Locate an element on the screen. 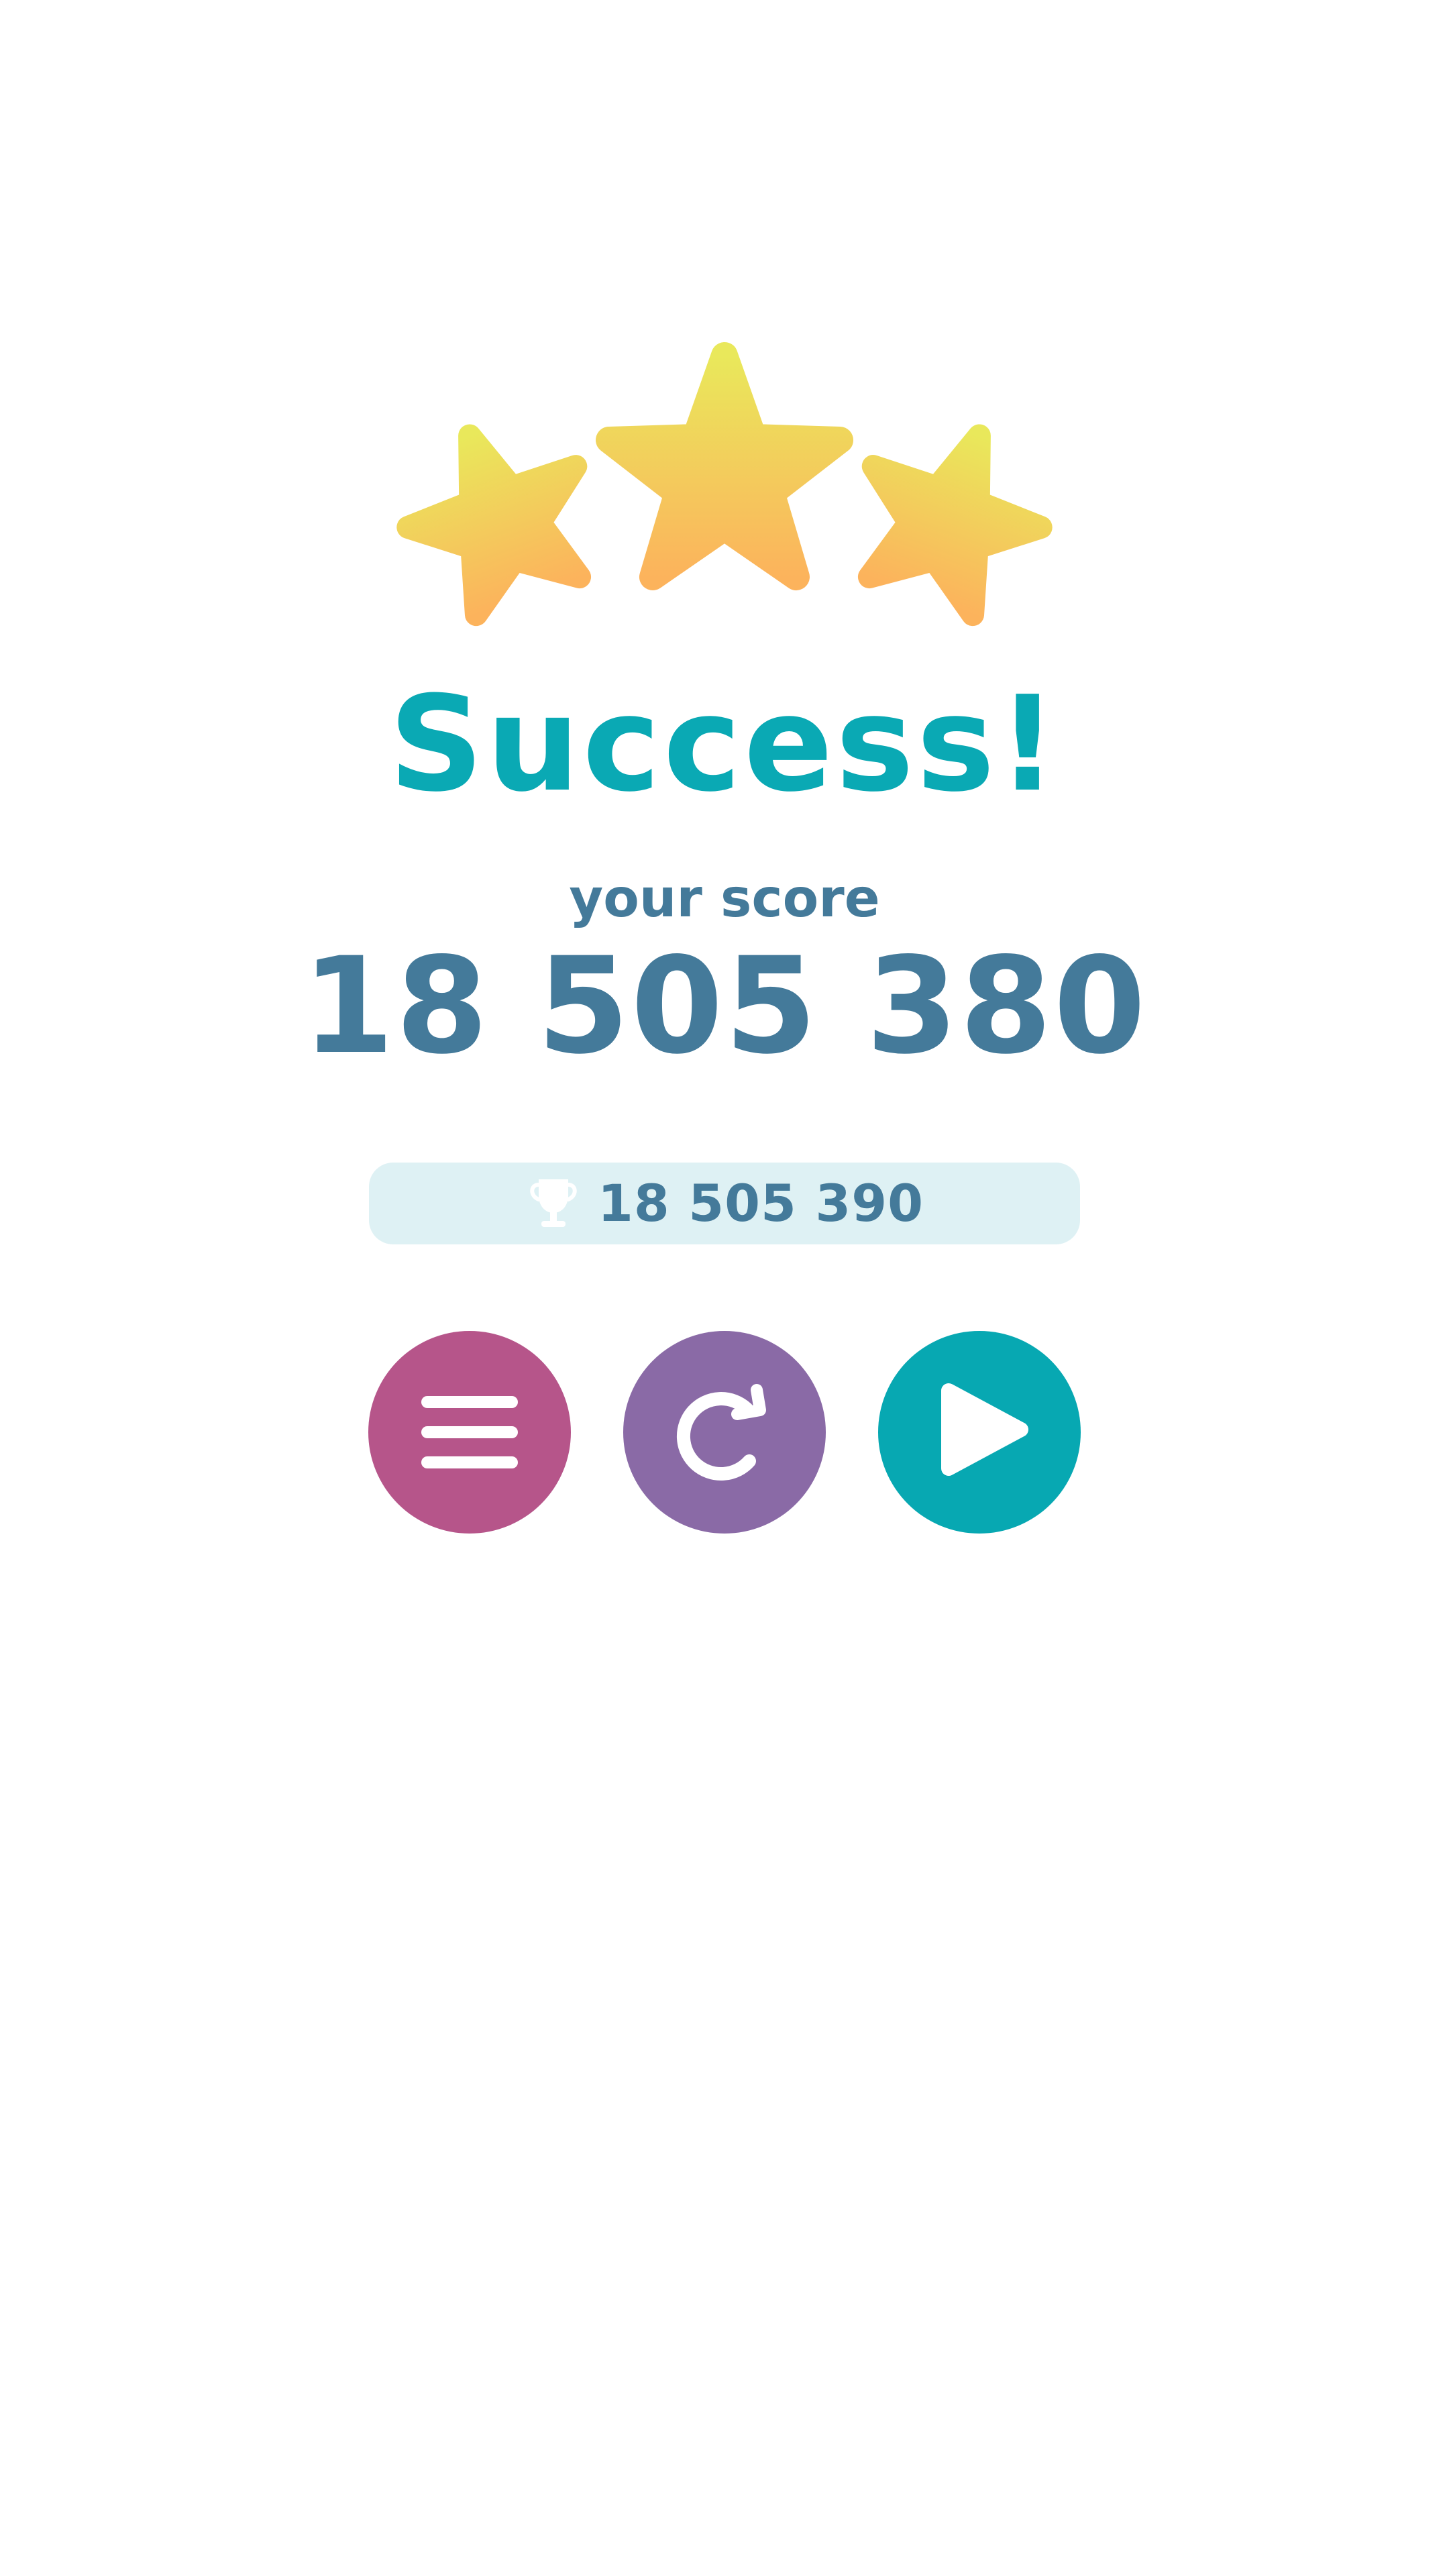 Image resolution: width=1449 pixels, height=2576 pixels. best-score-panel: 18 505 390 is located at coordinates (724, 1203).